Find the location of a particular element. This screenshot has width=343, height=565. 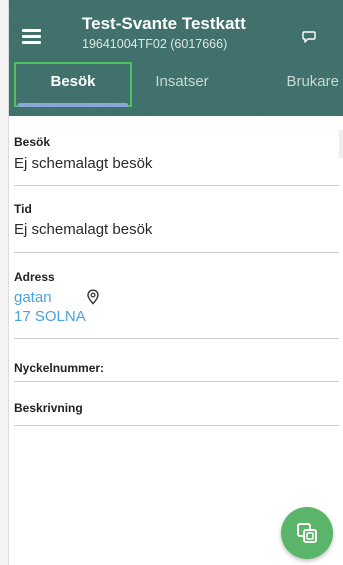

tid-value: Ej schemalagt besök is located at coordinates (83, 229).